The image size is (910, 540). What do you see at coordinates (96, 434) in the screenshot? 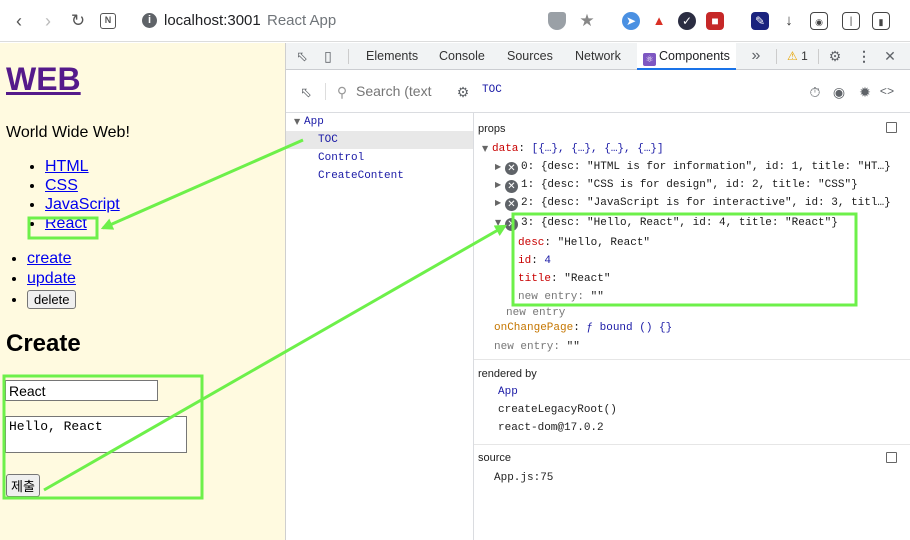
I see `desc-textarea: Hello, React` at bounding box center [96, 434].